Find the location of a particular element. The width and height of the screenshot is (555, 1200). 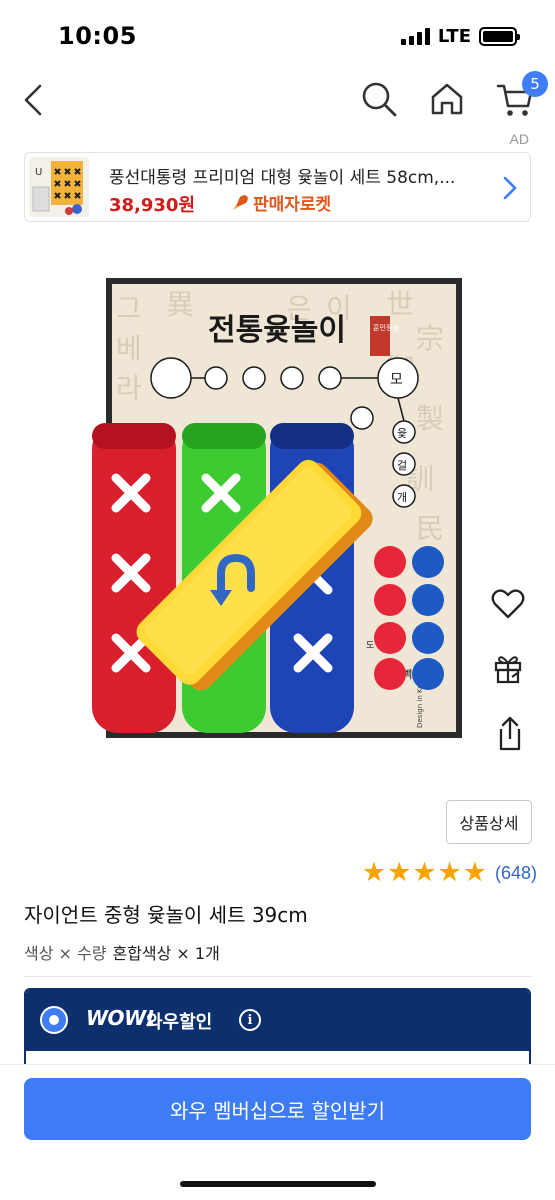

wow-header: WOW! 와우할인 i is located at coordinates (277, 1020).